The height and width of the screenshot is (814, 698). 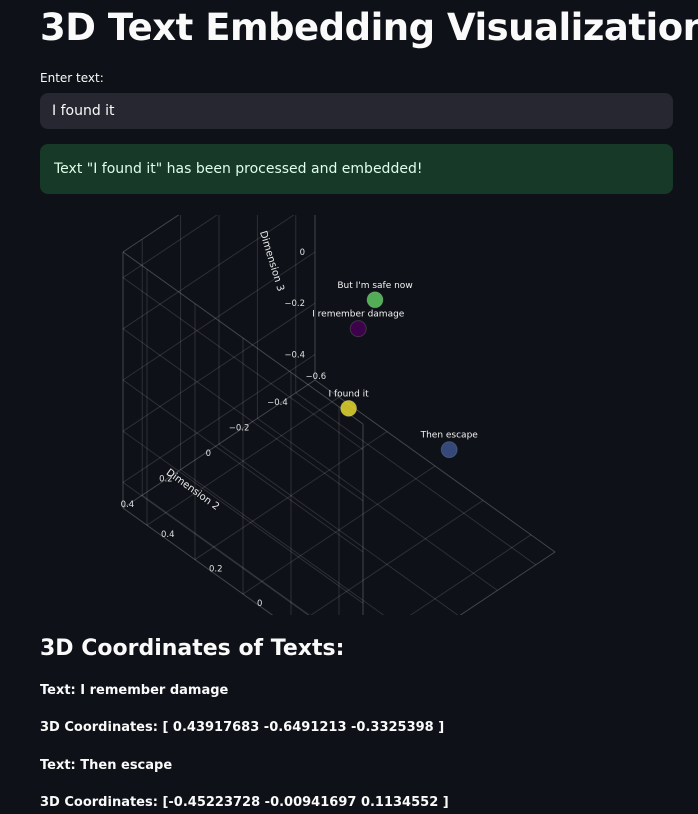 I want to click on x-tick-label: 0.2, so click(x=216, y=570).